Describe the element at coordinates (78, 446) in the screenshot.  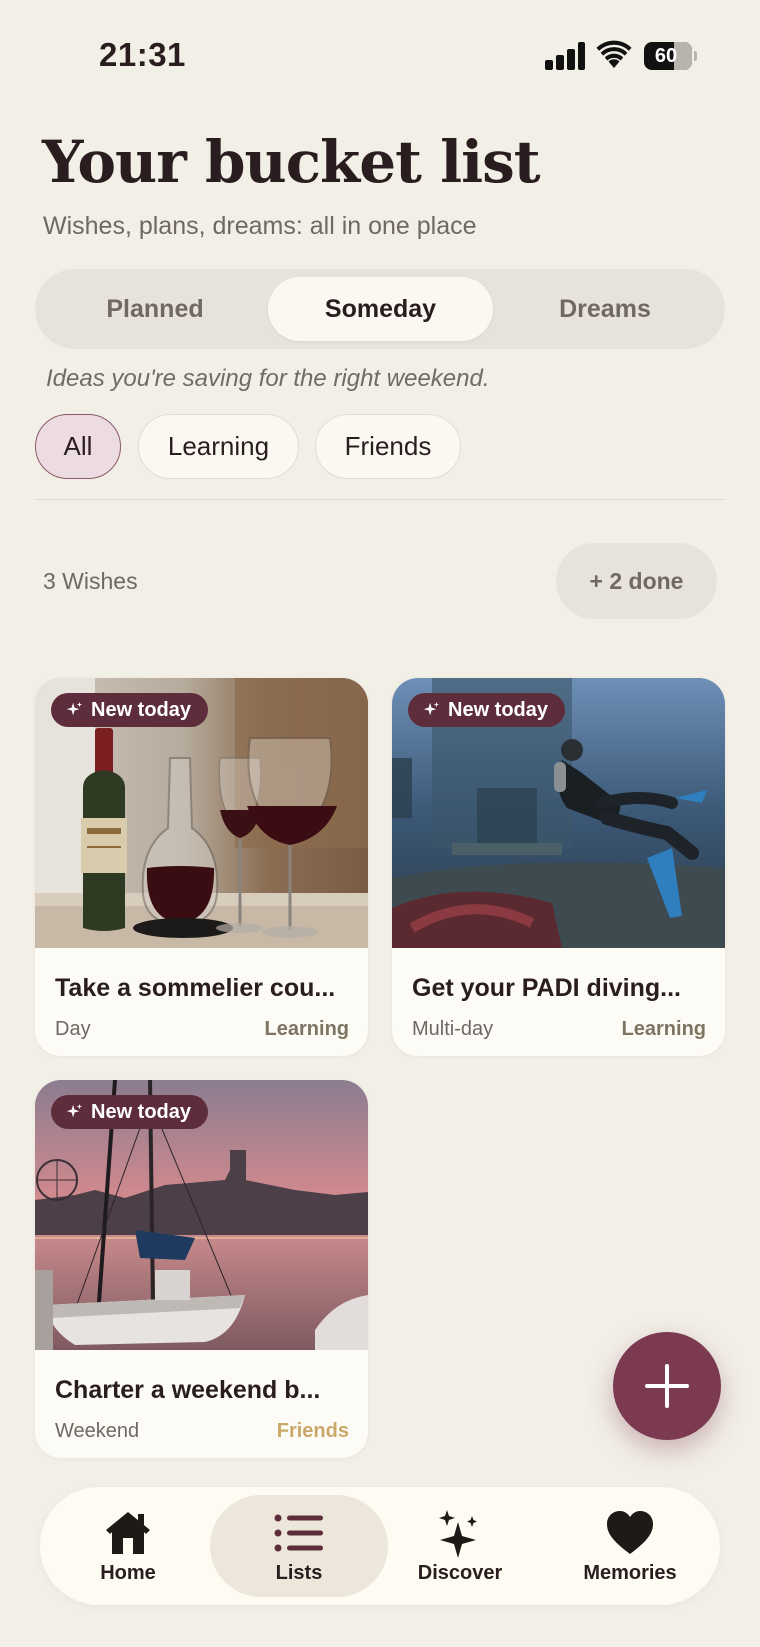
I see `filter-chip-all: All` at that location.